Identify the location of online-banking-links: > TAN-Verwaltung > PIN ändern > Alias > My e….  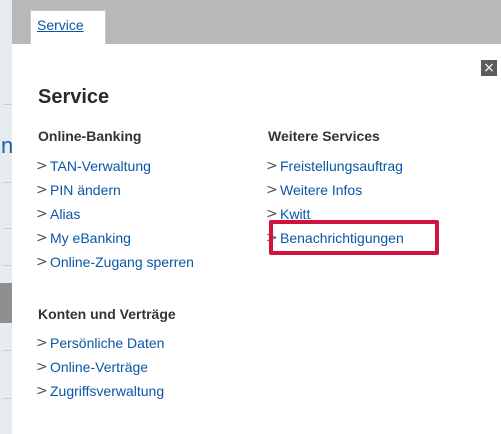
(115, 214).